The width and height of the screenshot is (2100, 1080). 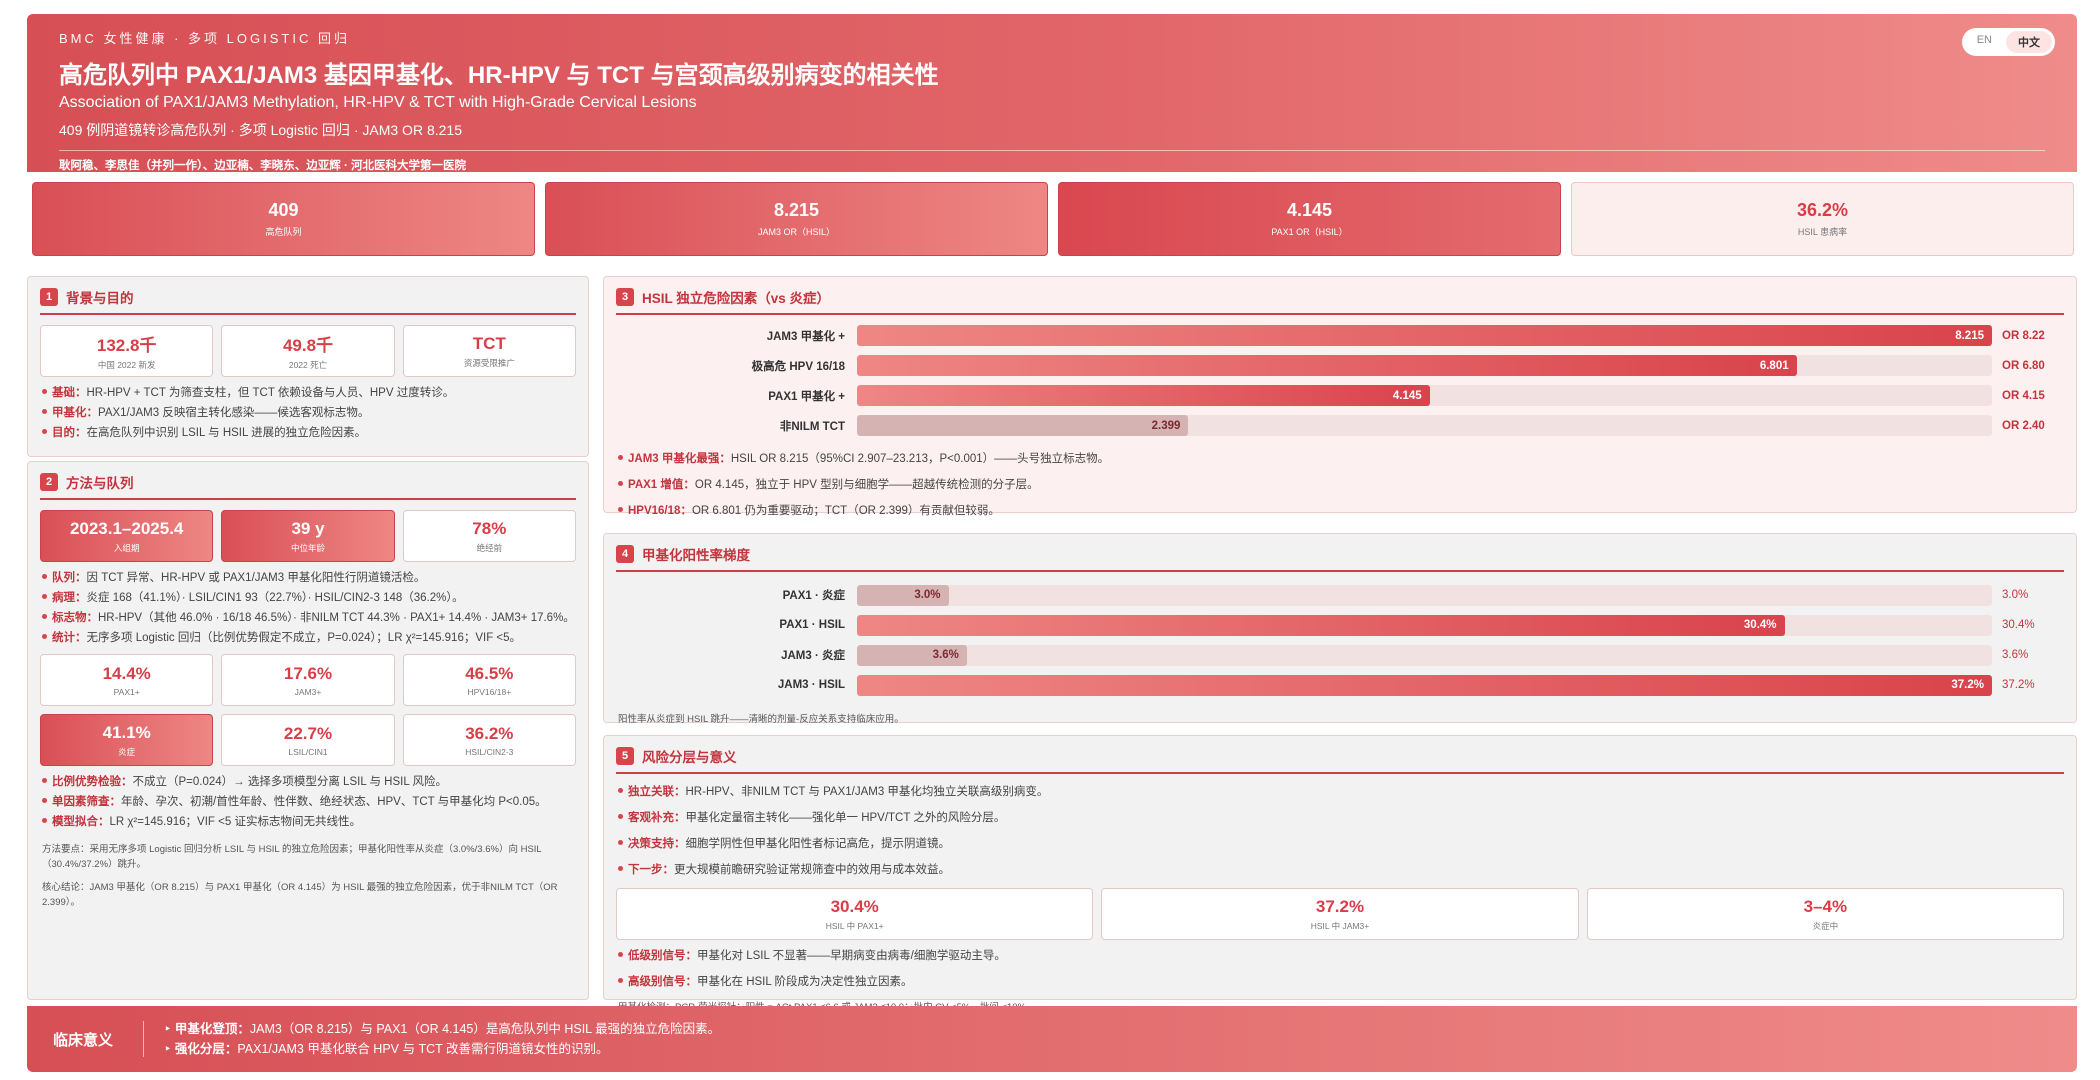 What do you see at coordinates (625, 756) in the screenshot?
I see `section-number: 5` at bounding box center [625, 756].